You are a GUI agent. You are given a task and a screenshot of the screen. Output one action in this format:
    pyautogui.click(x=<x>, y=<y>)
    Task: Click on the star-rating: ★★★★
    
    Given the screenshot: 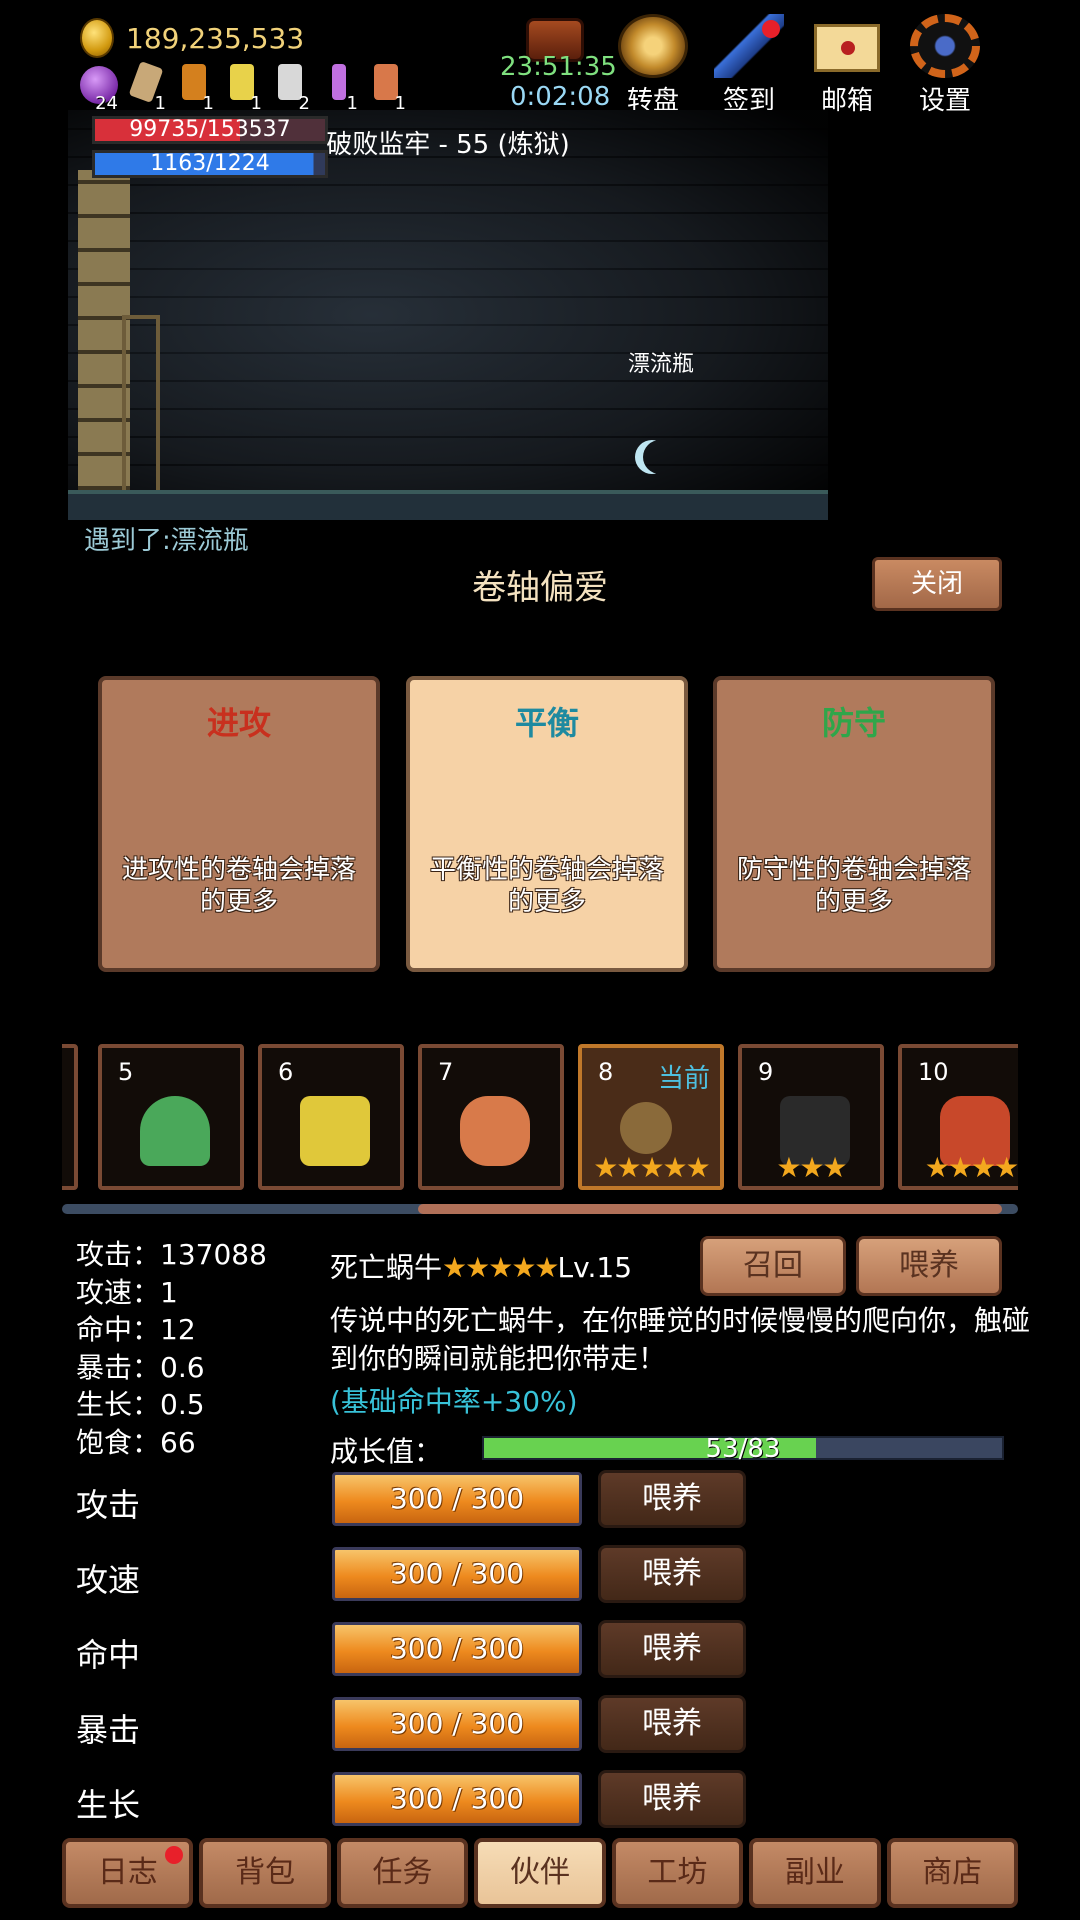 What is the action you would take?
    pyautogui.click(x=971, y=1167)
    